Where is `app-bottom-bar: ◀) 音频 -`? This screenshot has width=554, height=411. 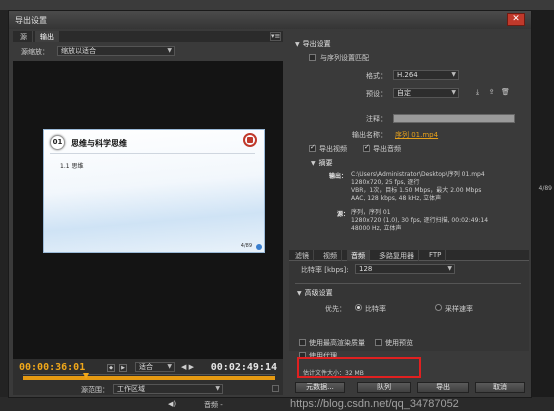 app-bottom-bar: ◀) 音频 - is located at coordinates (277, 404).